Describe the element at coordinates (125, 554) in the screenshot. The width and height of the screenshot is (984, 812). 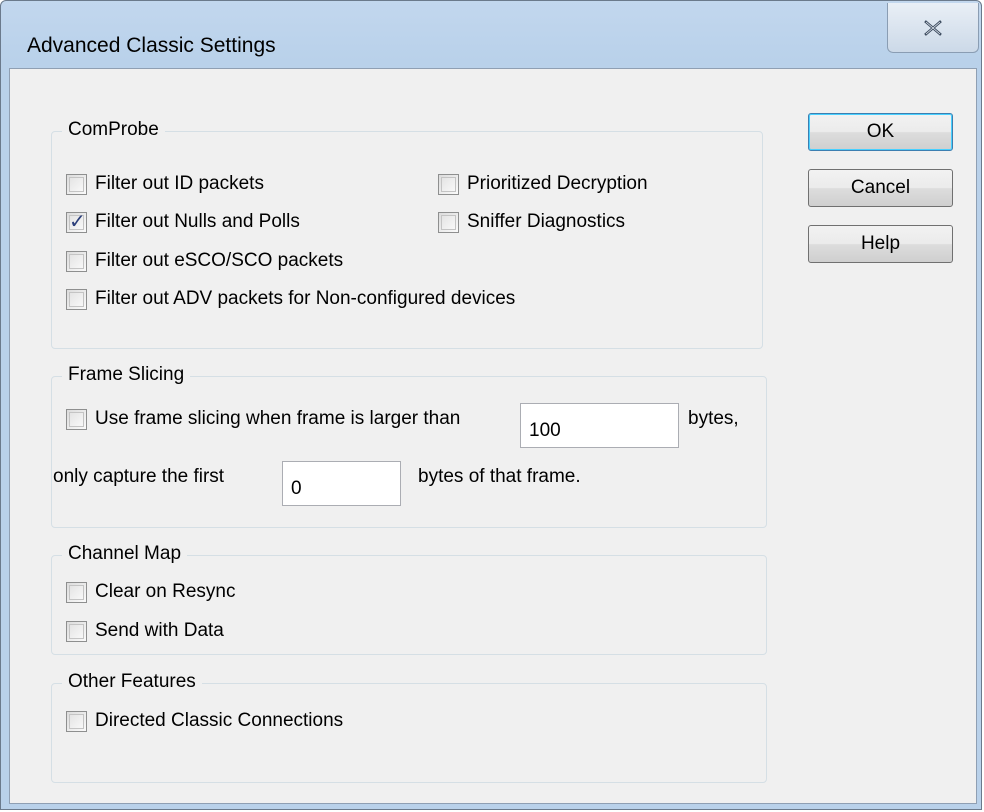
I see `channel-map-legend: Channel Map` at that location.